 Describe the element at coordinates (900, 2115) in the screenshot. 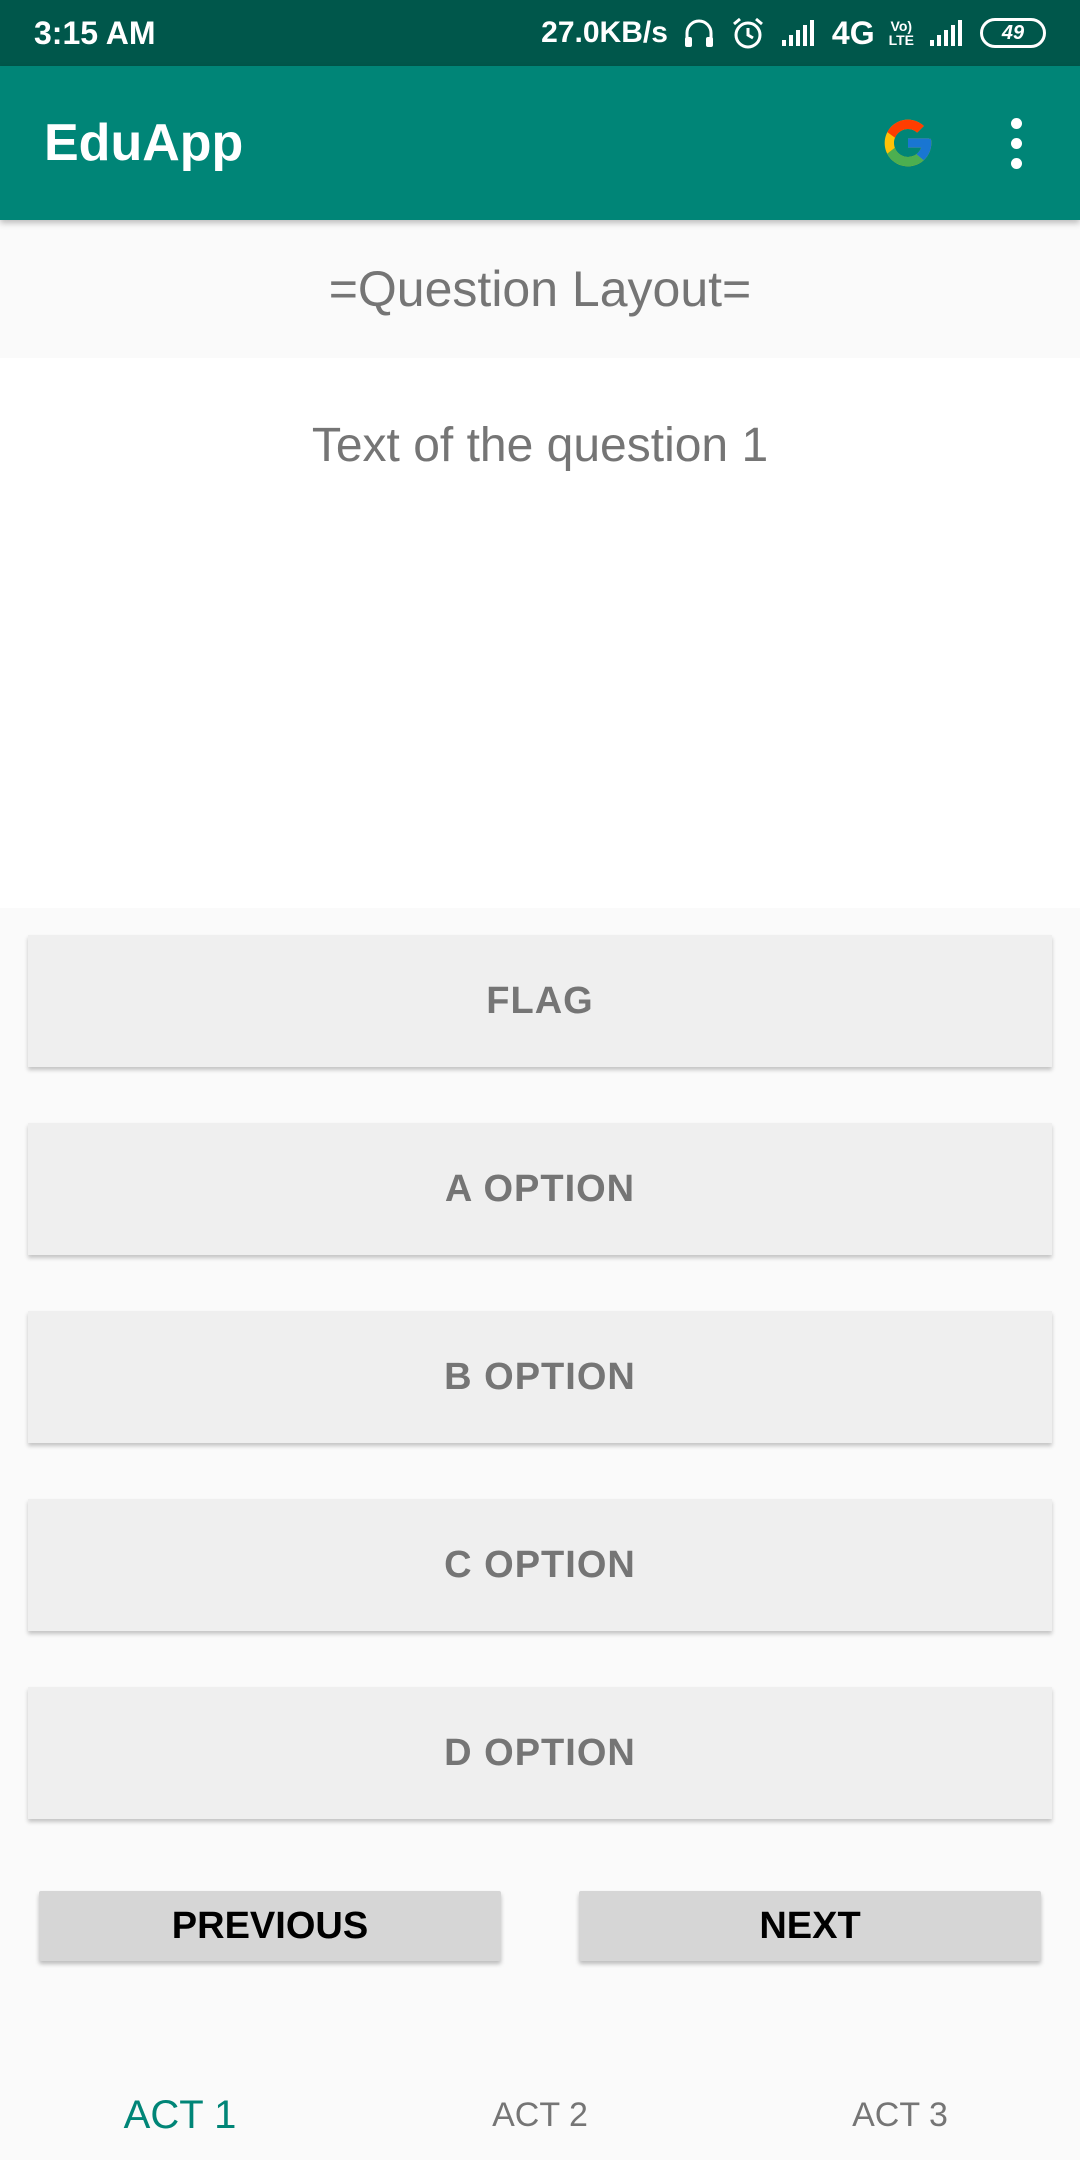

I see `tab-act-3: ACT 3` at that location.